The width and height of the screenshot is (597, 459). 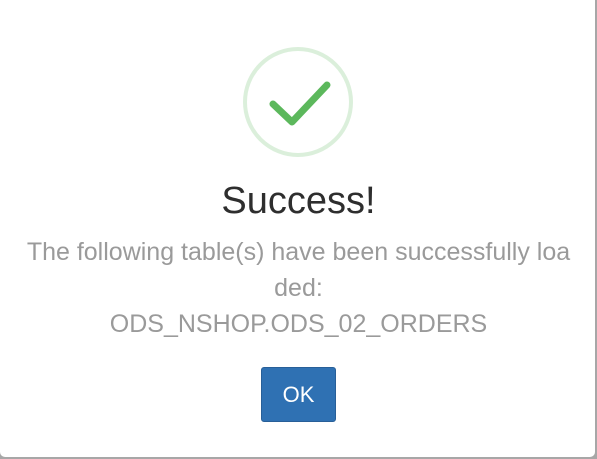 I want to click on success-check-icon, so click(x=298, y=102).